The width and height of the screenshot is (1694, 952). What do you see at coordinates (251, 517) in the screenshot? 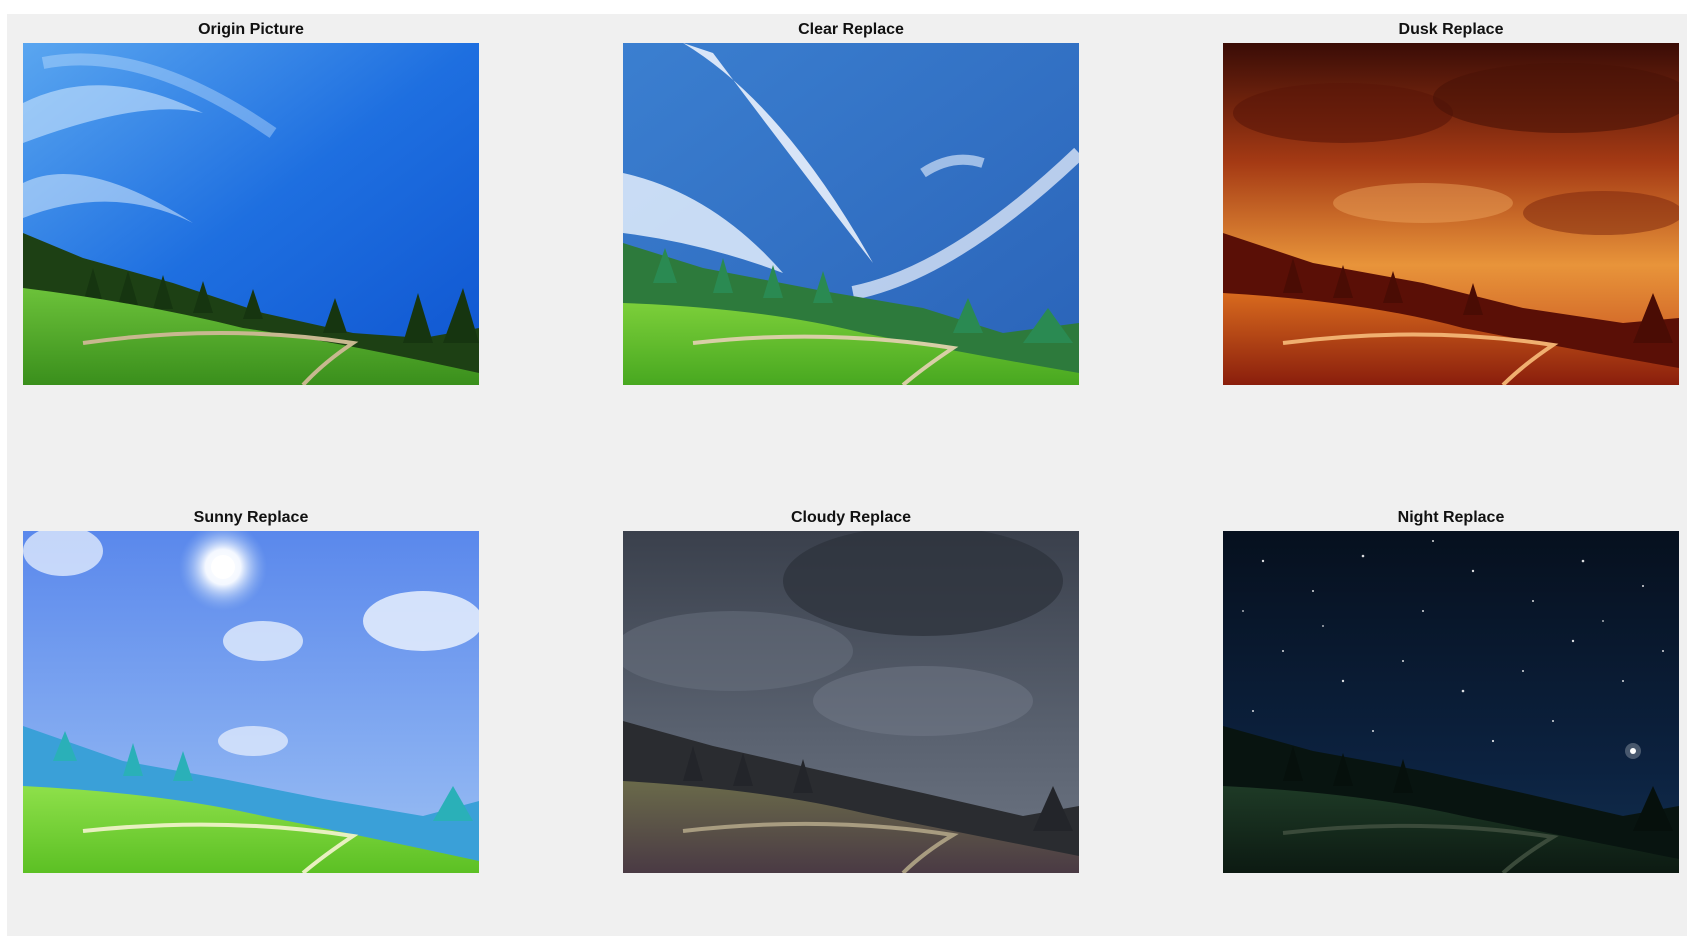
I see `panel-title-sunny: Sunny Replace` at bounding box center [251, 517].